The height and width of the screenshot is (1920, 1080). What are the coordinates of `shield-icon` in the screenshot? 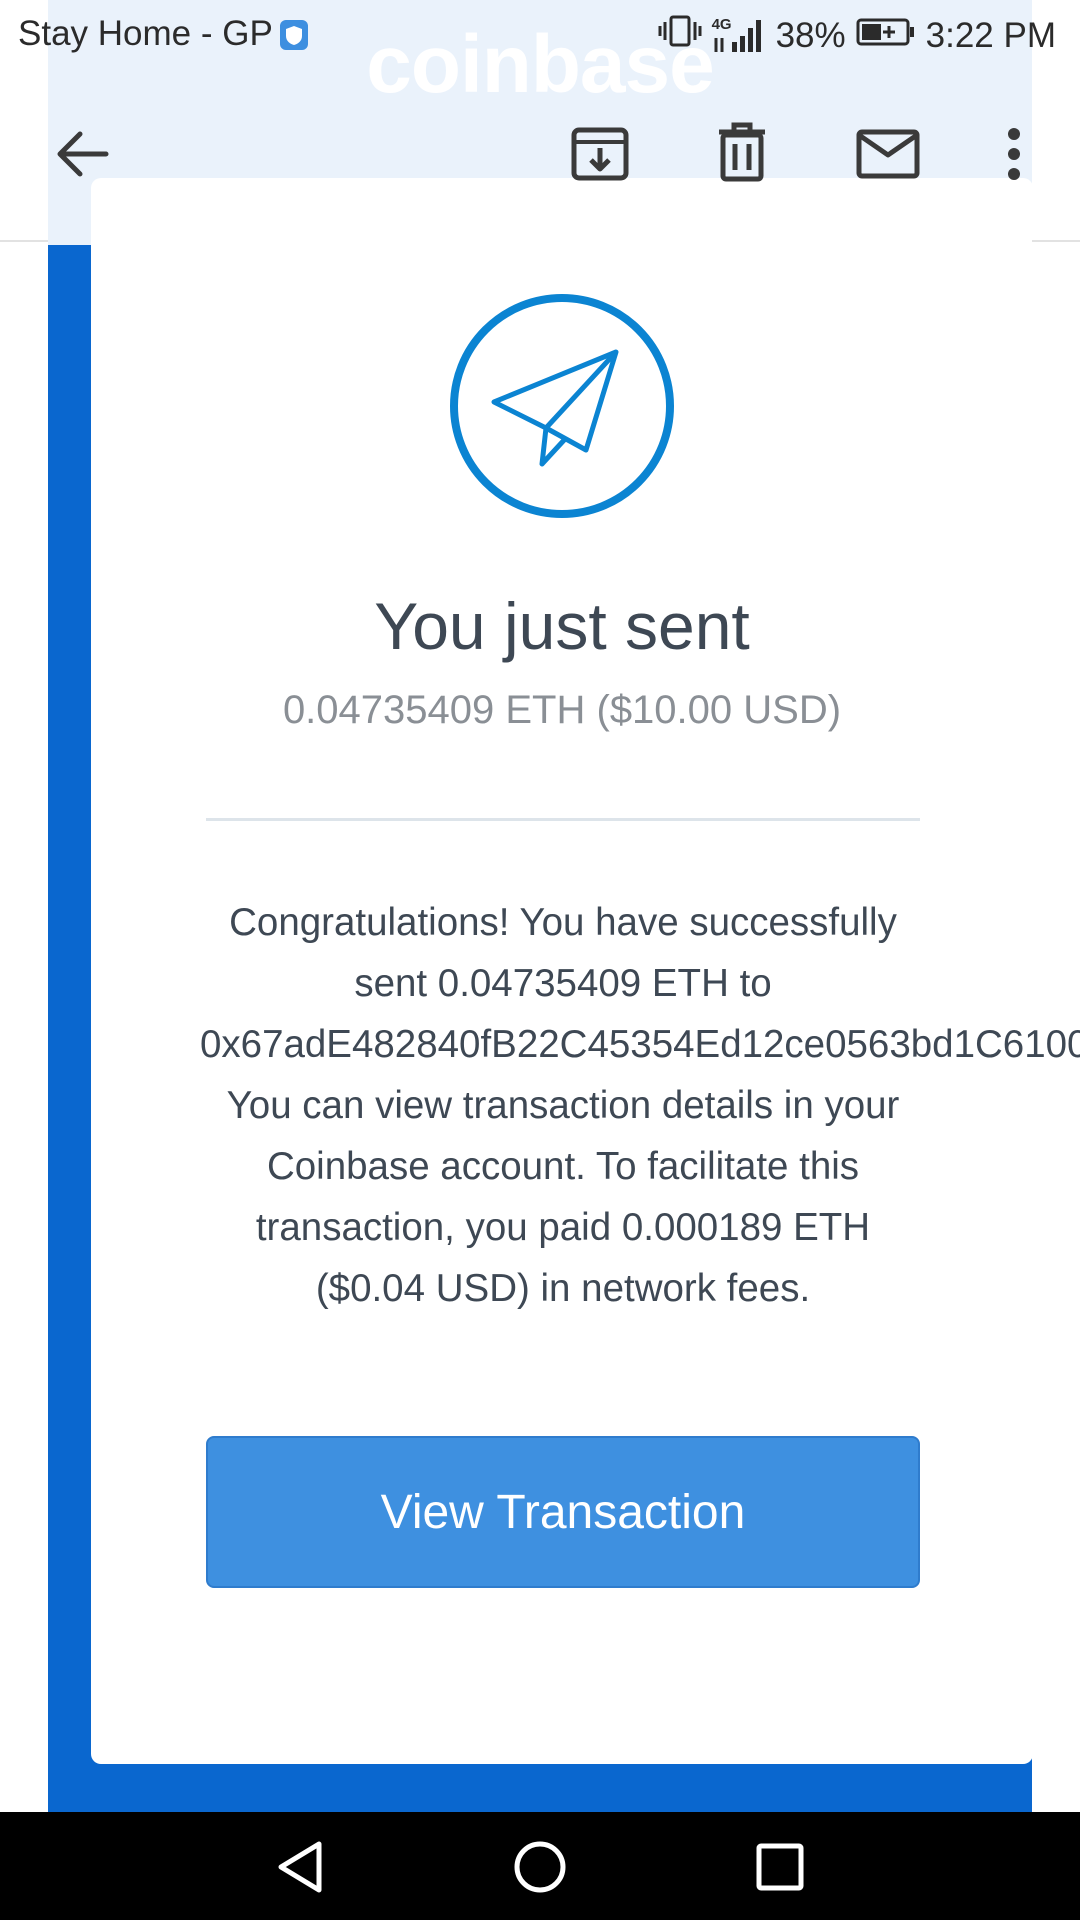 It's located at (294, 34).